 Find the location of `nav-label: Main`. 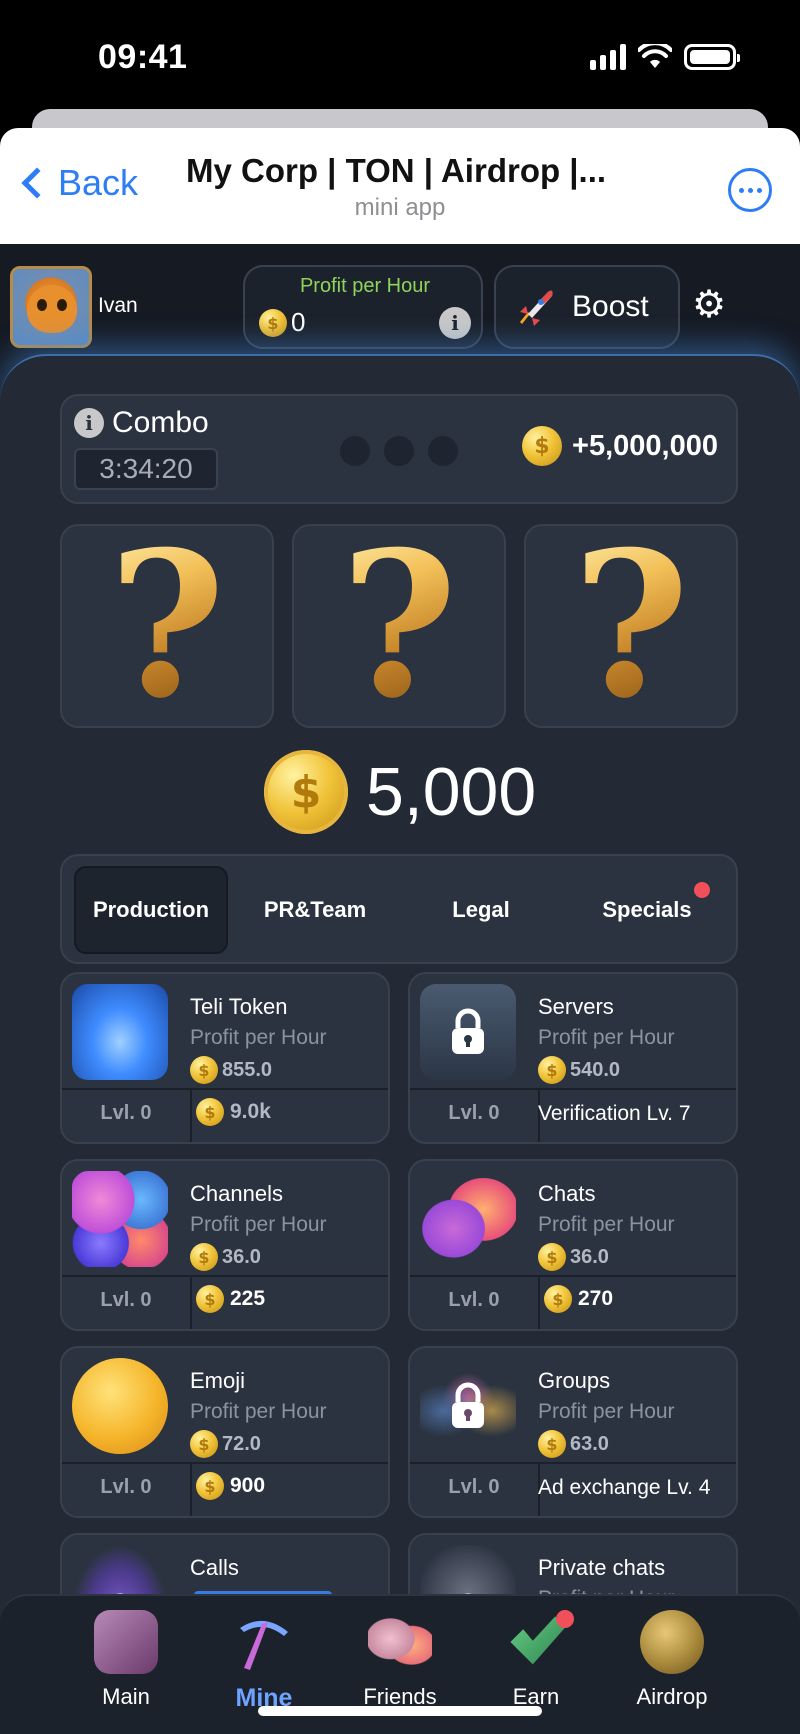

nav-label: Main is located at coordinates (126, 1696).